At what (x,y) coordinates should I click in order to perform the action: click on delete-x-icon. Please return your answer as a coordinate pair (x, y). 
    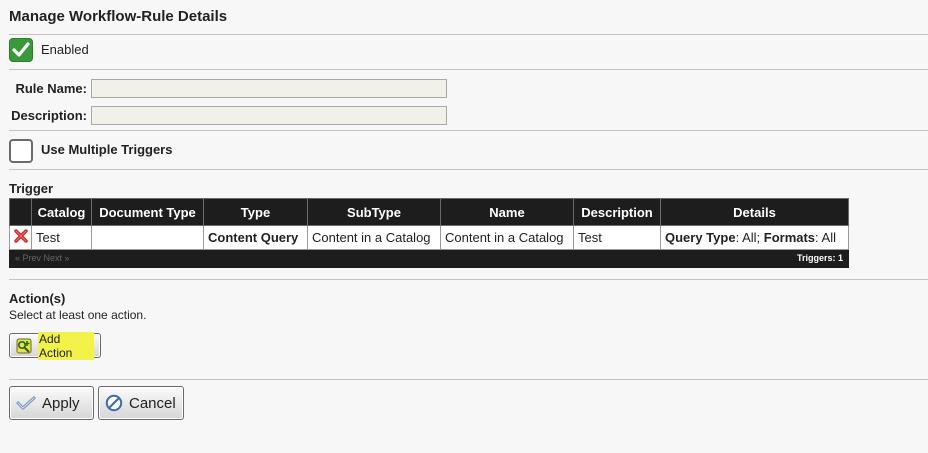
    Looking at the image, I should click on (20, 236).